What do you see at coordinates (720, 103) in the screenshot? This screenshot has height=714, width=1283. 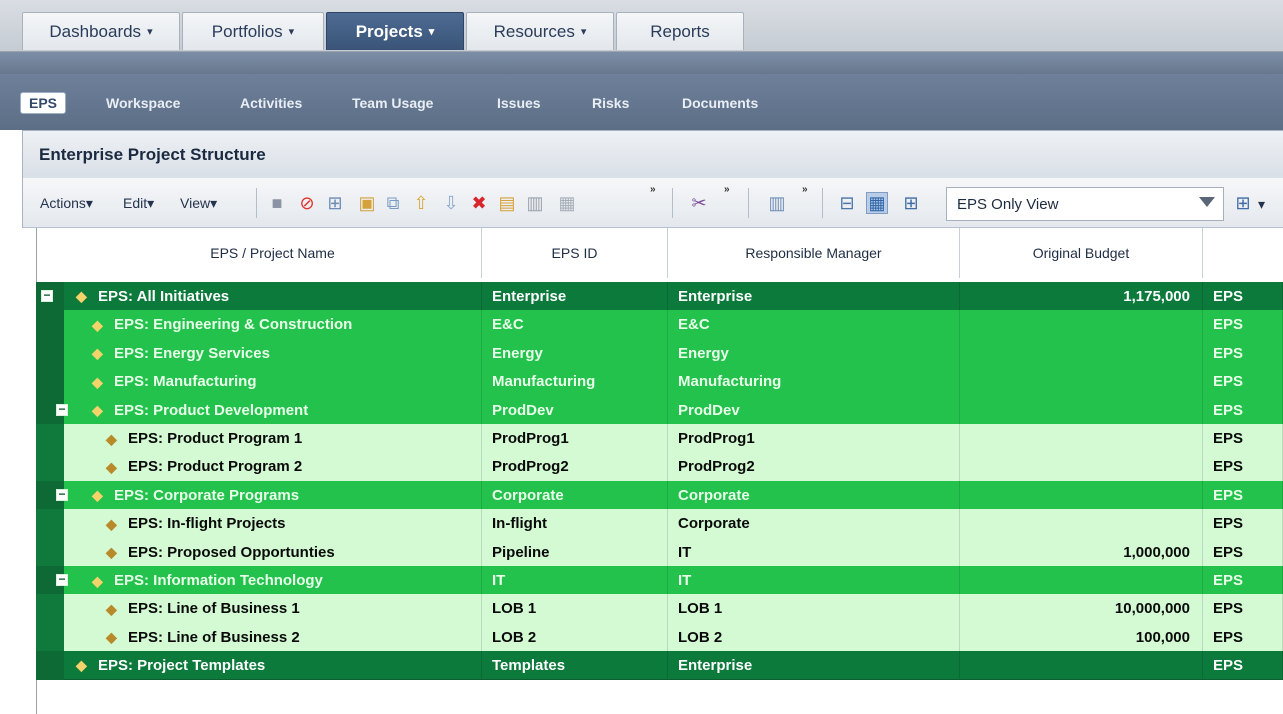 I see `subnav-documents: Documents` at bounding box center [720, 103].